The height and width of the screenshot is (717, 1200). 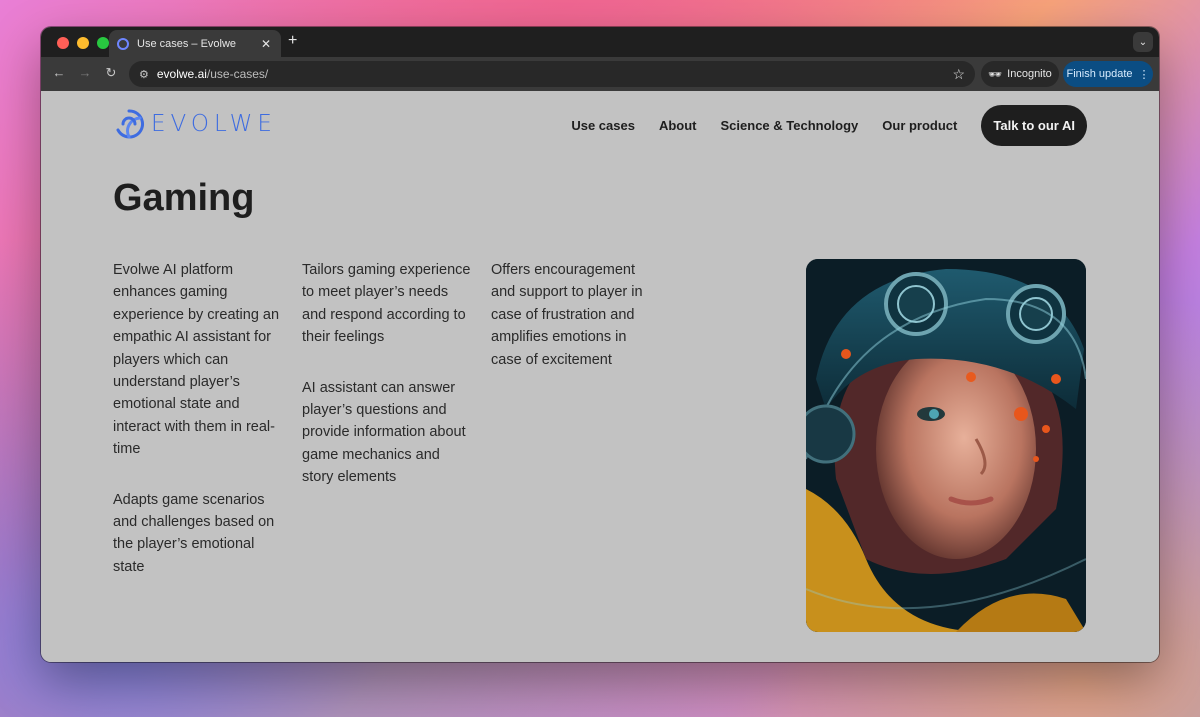 What do you see at coordinates (111, 73) in the screenshot?
I see `reload-icon: ↻` at bounding box center [111, 73].